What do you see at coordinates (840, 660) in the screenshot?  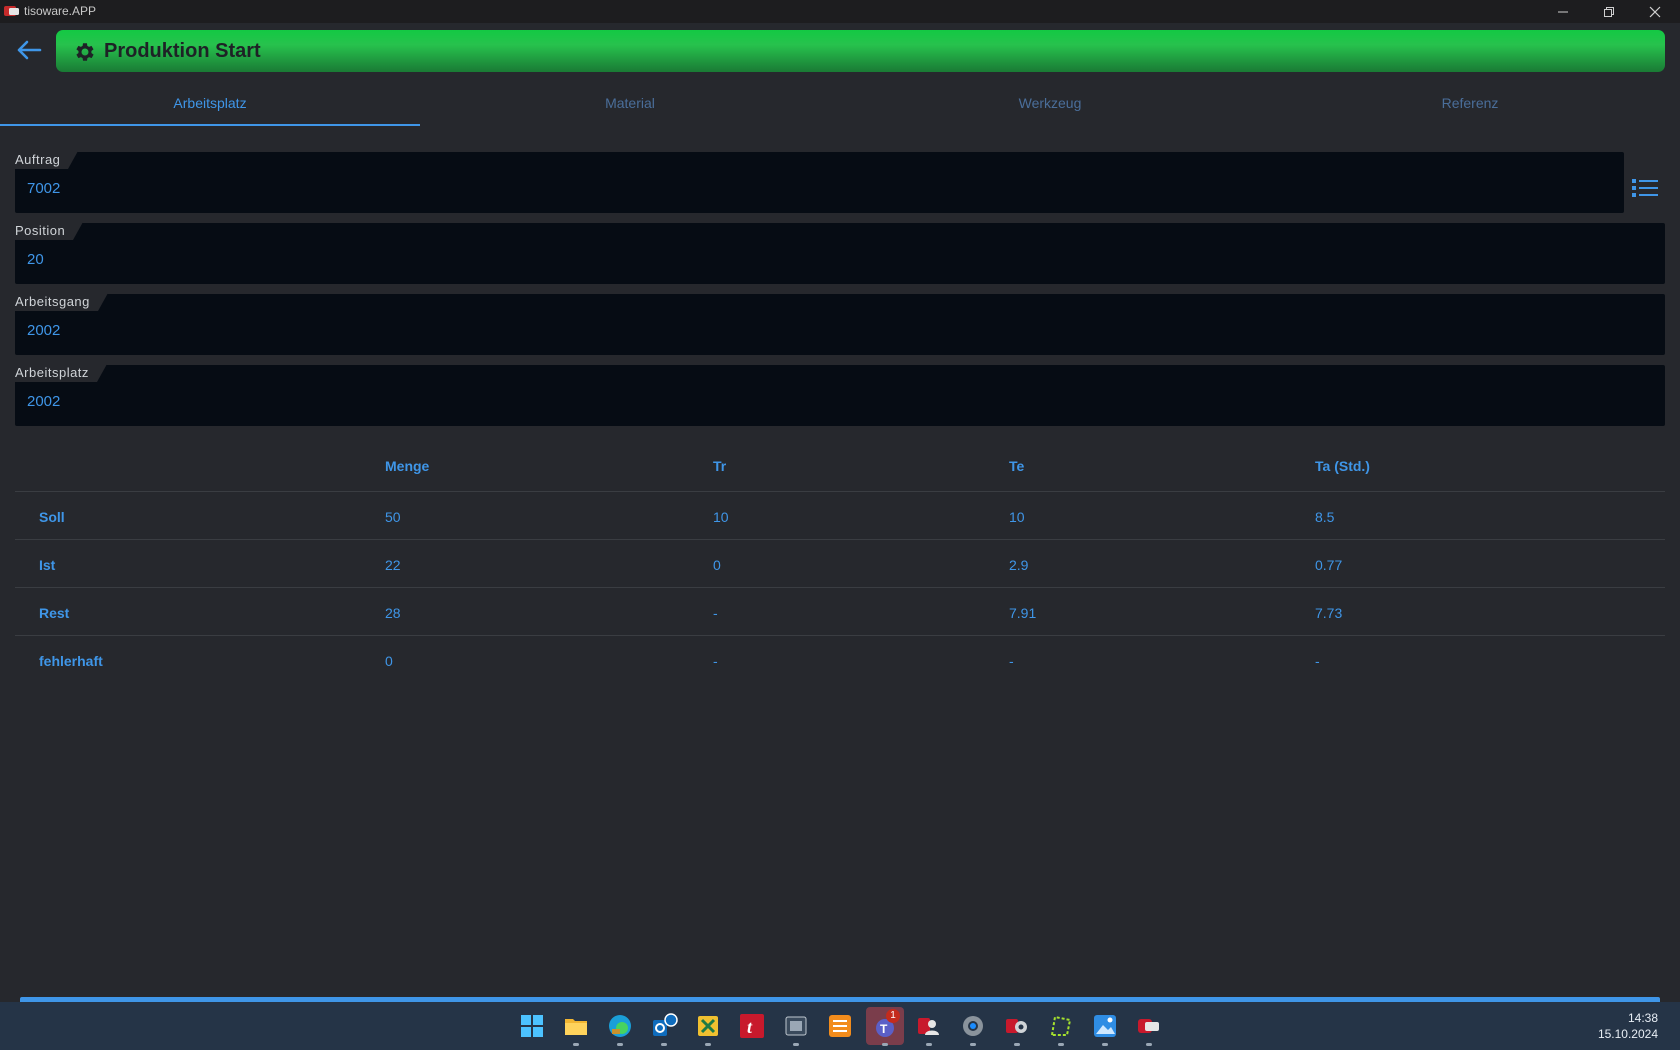 I see `table-row-fehlerhaft: fehlerhaft 0 - - -` at bounding box center [840, 660].